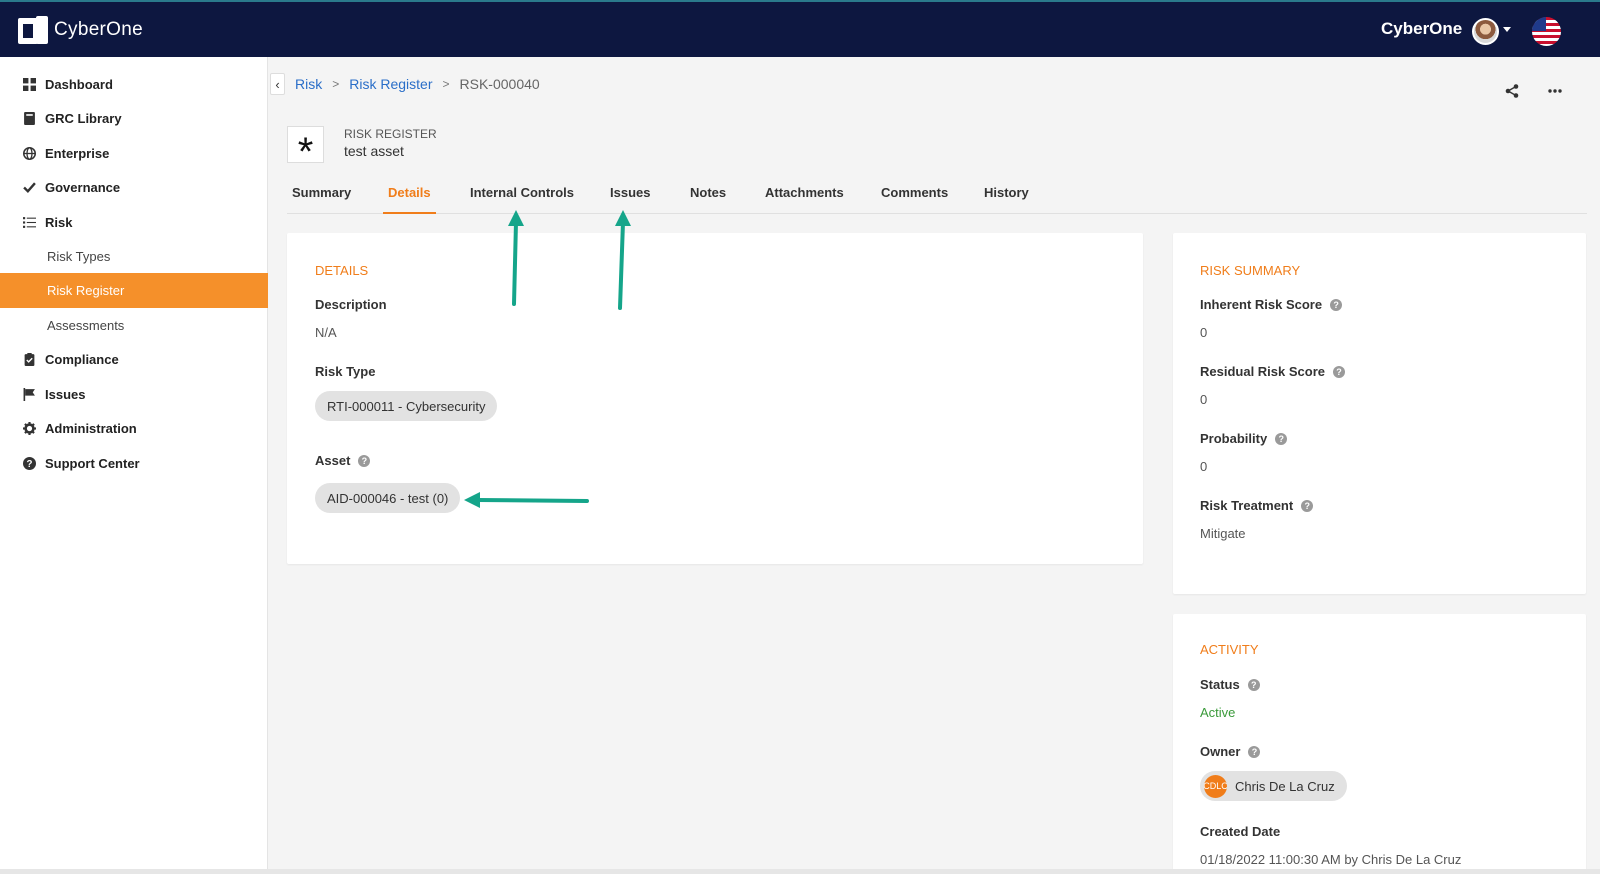  Describe the element at coordinates (134, 359) in the screenshot. I see `sidebar-item-compliance: Compliance` at that location.